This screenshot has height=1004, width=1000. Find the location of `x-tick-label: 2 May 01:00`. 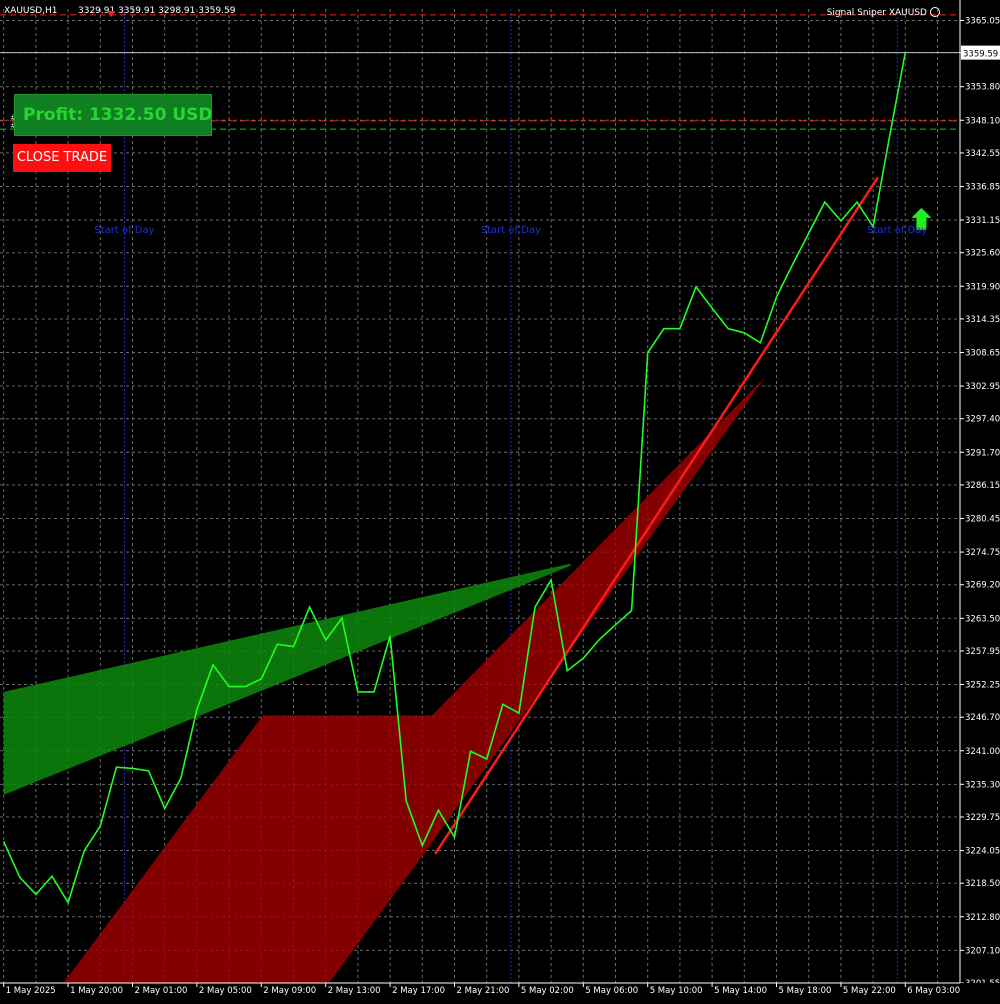

x-tick-label: 2 May 01:00 is located at coordinates (161, 991).